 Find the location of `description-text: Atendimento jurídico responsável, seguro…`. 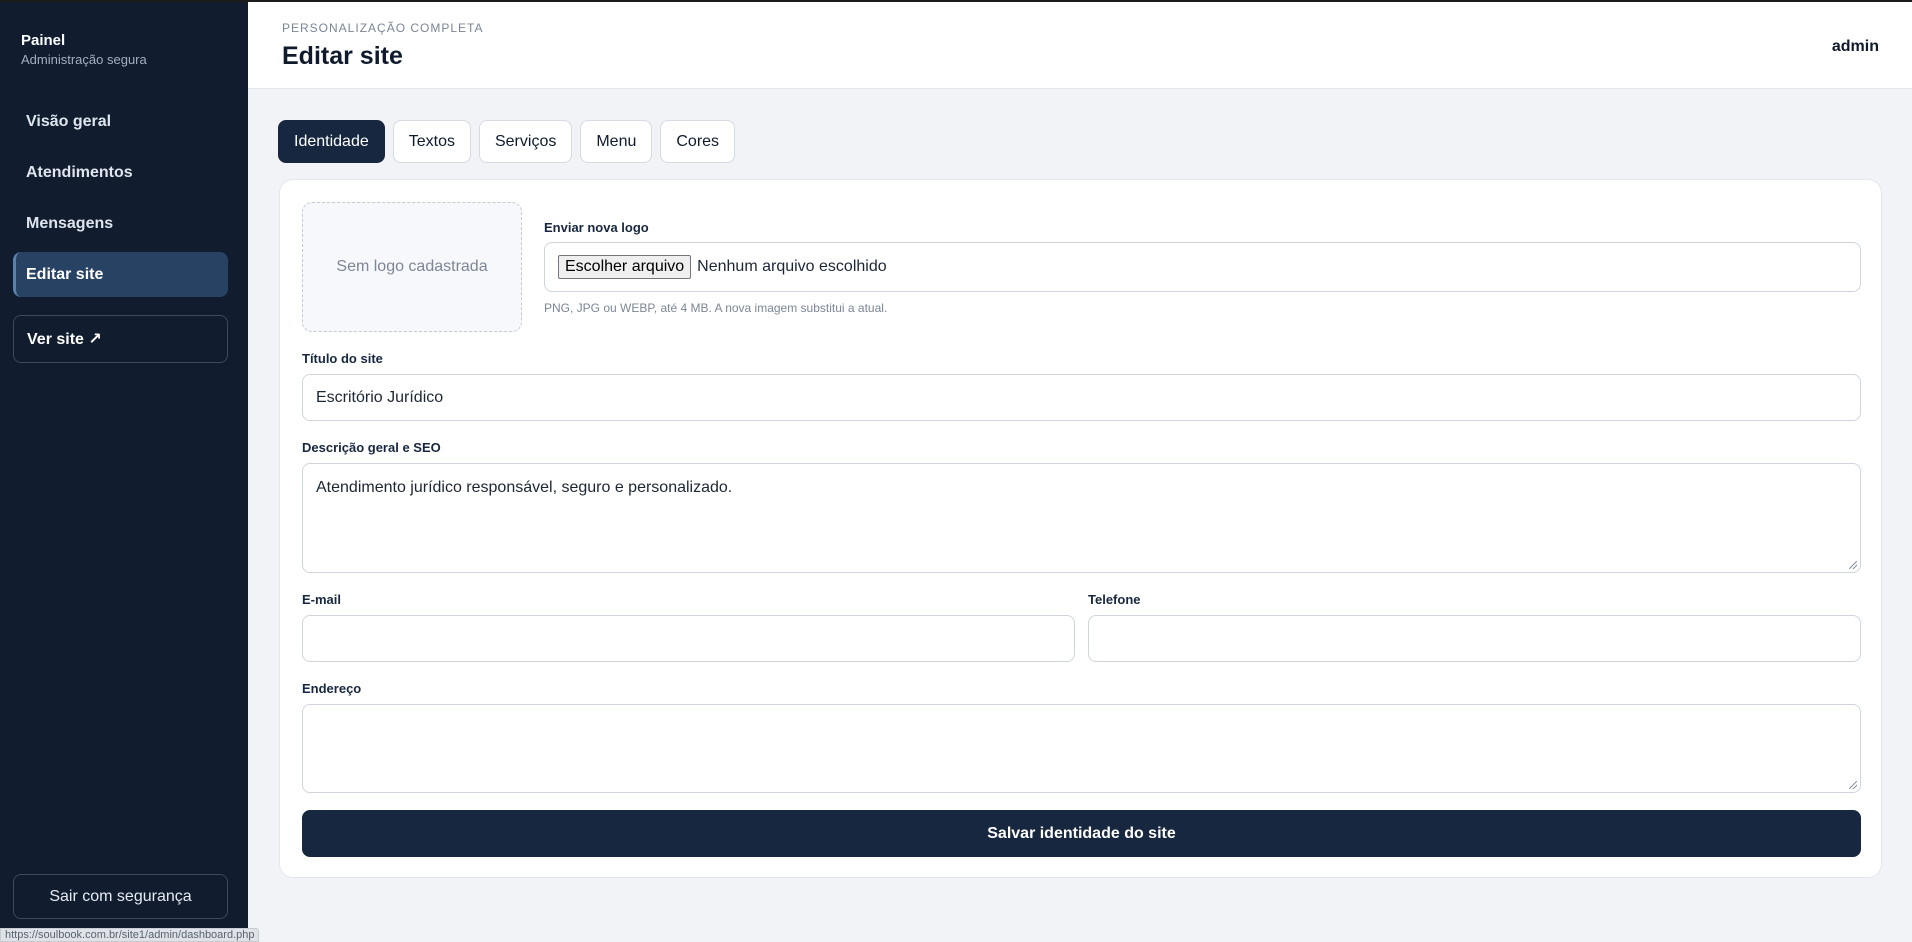

description-text: Atendimento jurídico responsável, seguro… is located at coordinates (524, 487).